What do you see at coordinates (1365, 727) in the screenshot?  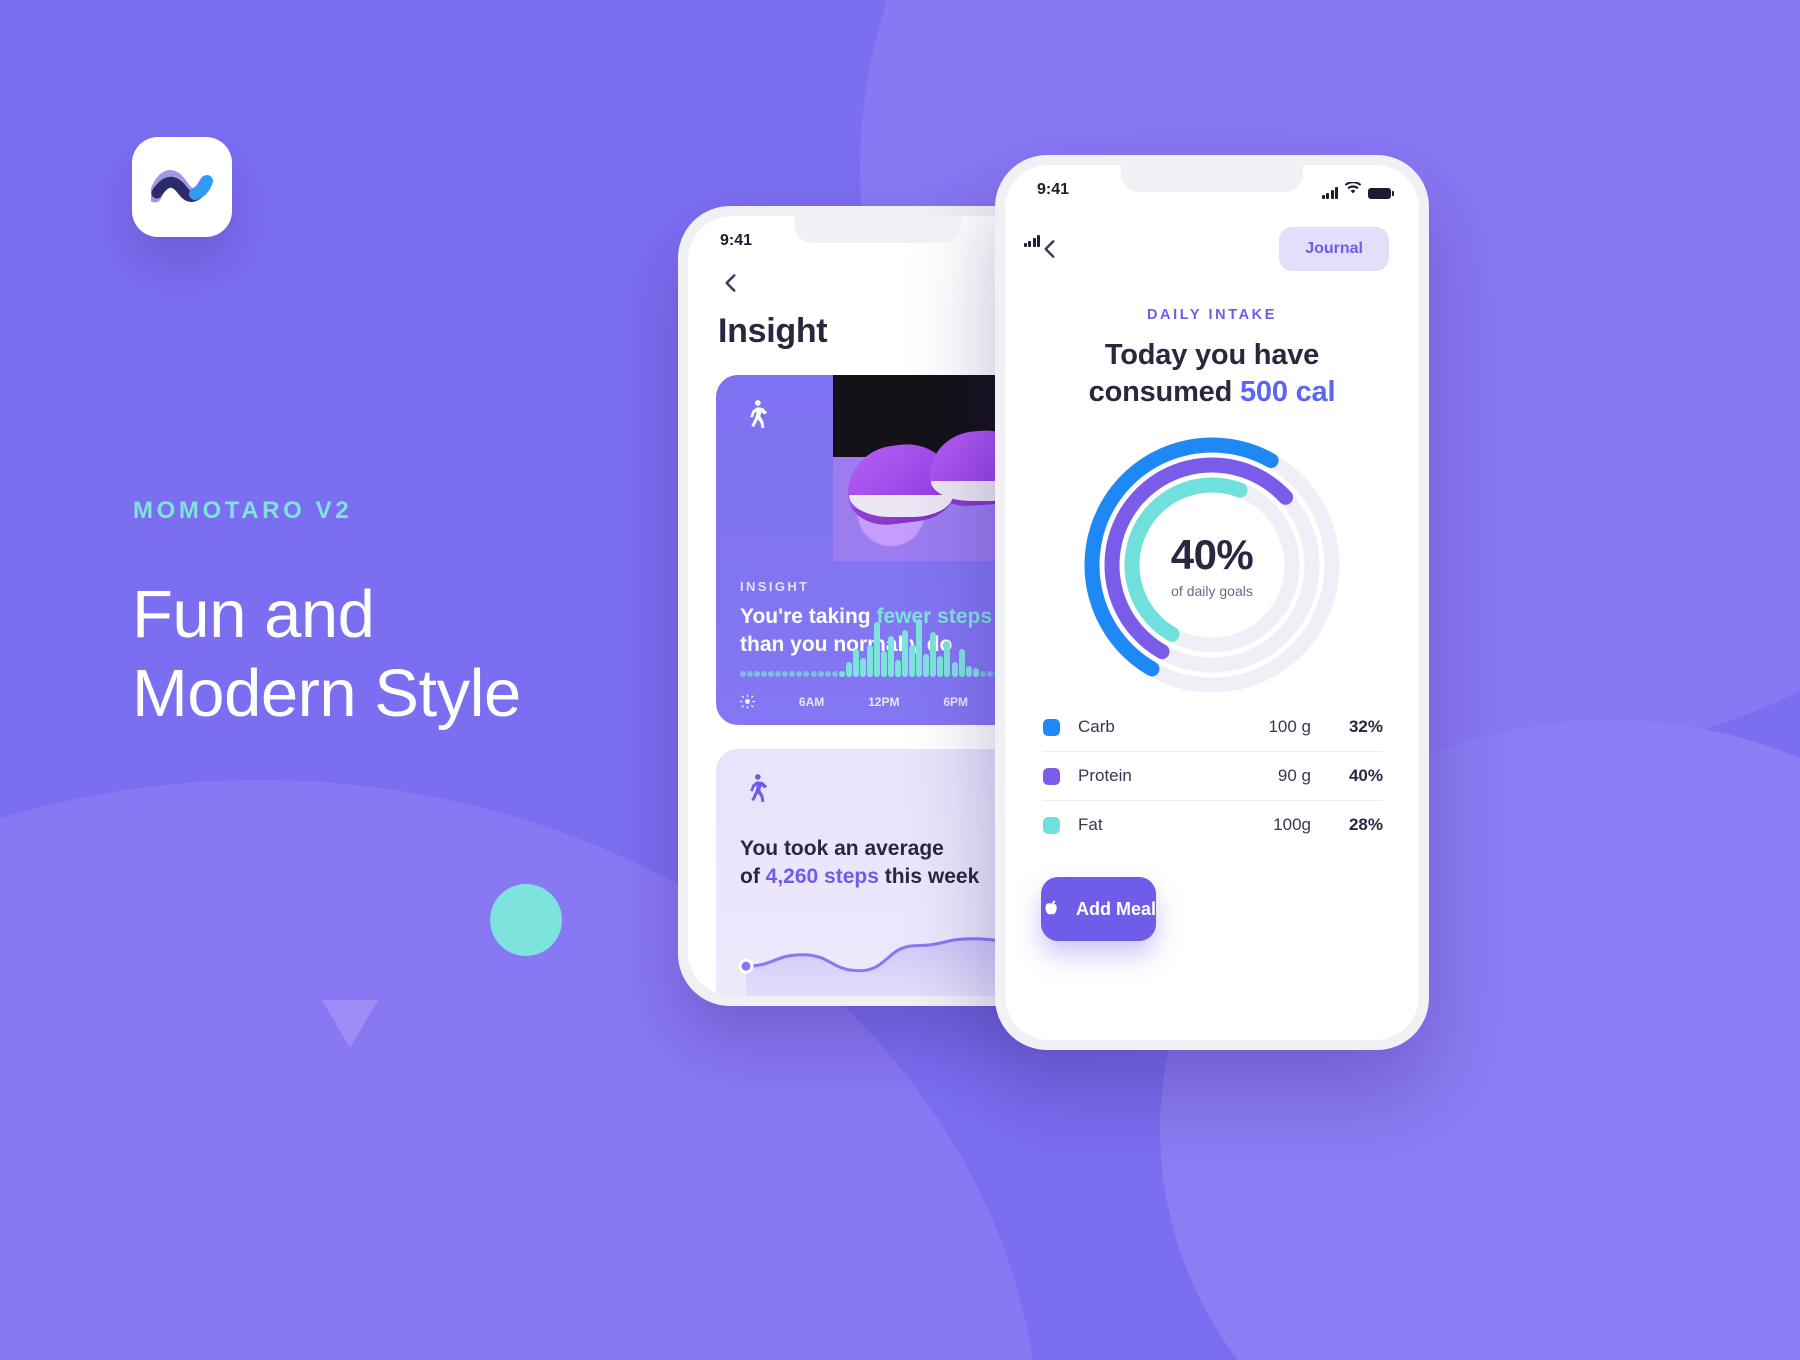 I see `legend-percent: 32%` at bounding box center [1365, 727].